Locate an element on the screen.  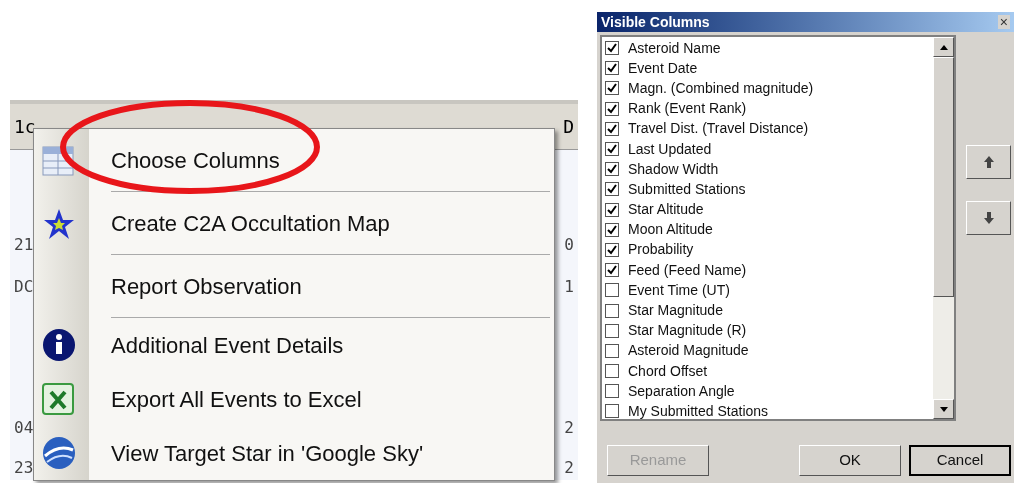
column-label: Star Altitude is located at coordinates (666, 210).